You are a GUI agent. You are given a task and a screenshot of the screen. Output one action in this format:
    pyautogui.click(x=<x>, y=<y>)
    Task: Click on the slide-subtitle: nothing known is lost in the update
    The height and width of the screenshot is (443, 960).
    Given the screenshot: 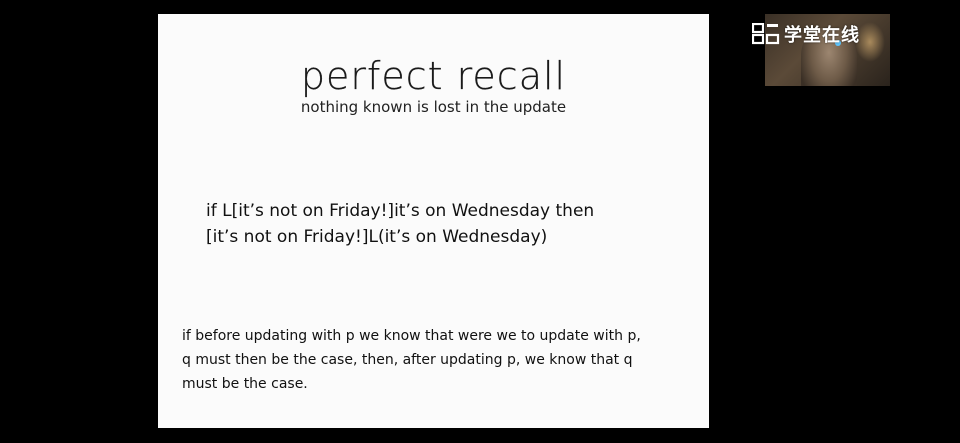 What is the action you would take?
    pyautogui.click(x=433, y=107)
    